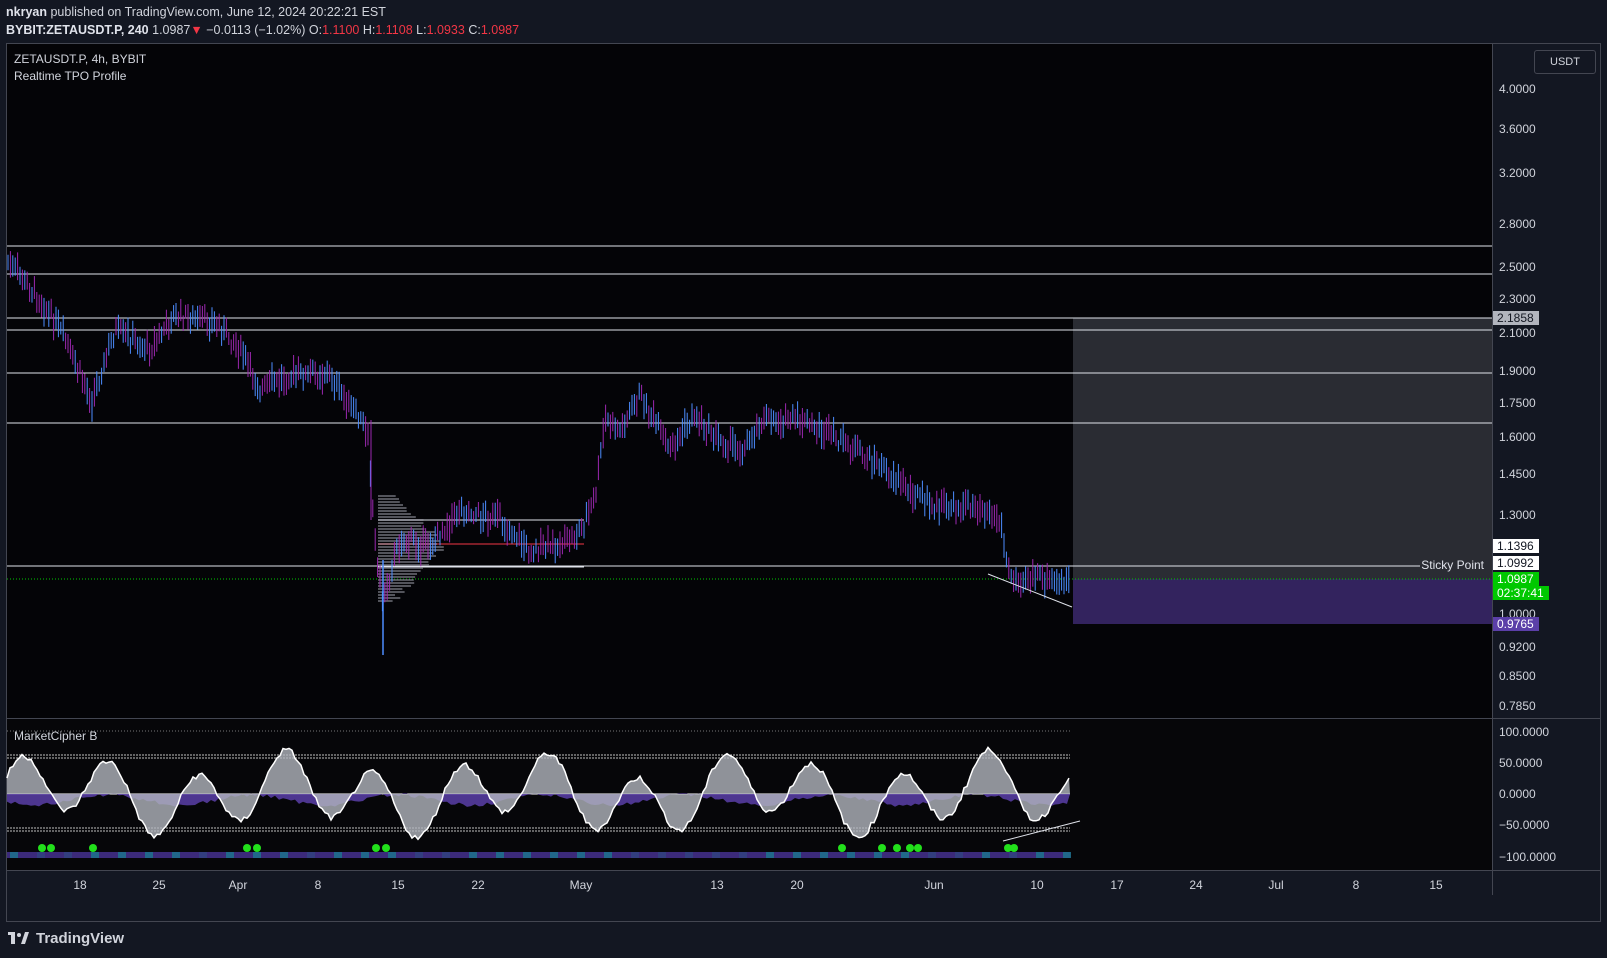 This screenshot has width=1607, height=958. I want to click on price-tick: 1.4500, so click(1517, 474).